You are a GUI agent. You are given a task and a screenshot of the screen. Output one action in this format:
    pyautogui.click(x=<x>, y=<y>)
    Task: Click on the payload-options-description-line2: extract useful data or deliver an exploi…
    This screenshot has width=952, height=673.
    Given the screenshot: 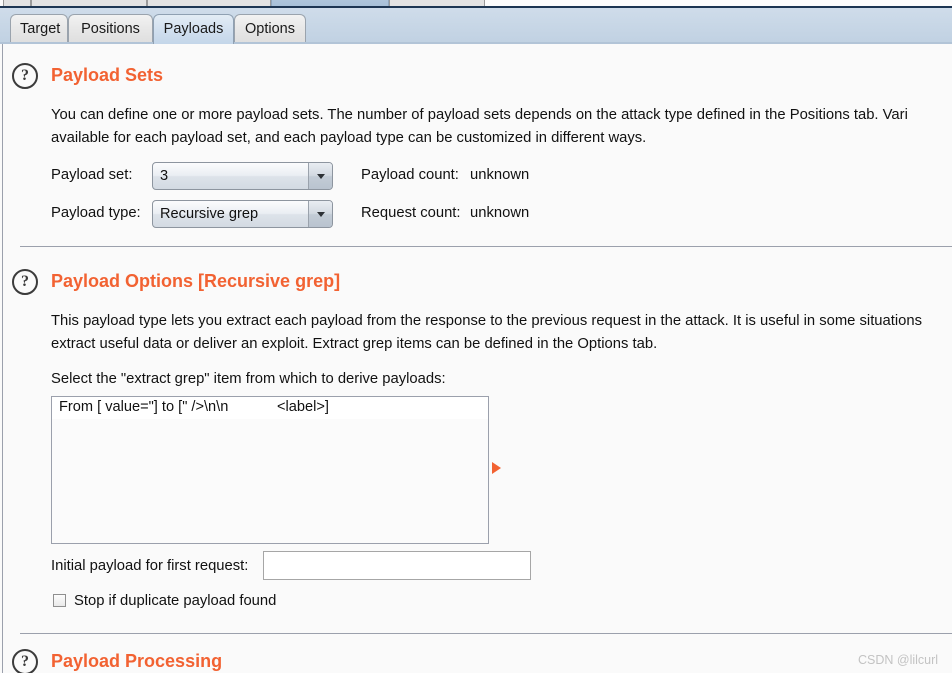 What is the action you would take?
    pyautogui.click(x=354, y=344)
    